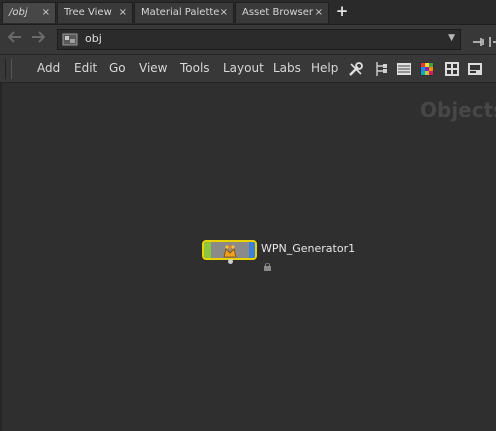 The height and width of the screenshot is (431, 496). Describe the element at coordinates (267, 263) in the screenshot. I see `lock-icon` at that location.